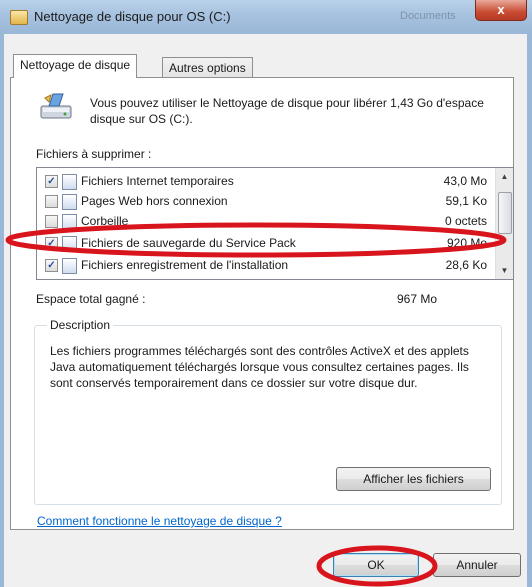  Describe the element at coordinates (69, 244) in the screenshot. I see `service-pack-icon` at that location.